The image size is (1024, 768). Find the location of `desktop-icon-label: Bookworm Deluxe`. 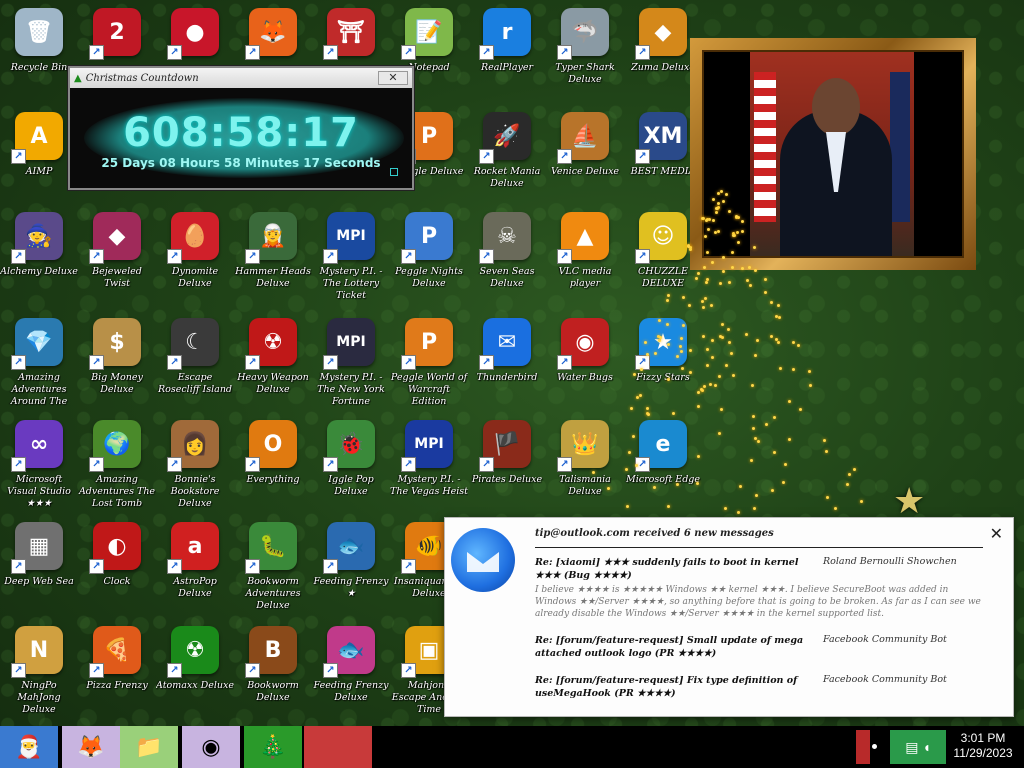

desktop-icon-label: Bookworm Deluxe is located at coordinates (273, 691).